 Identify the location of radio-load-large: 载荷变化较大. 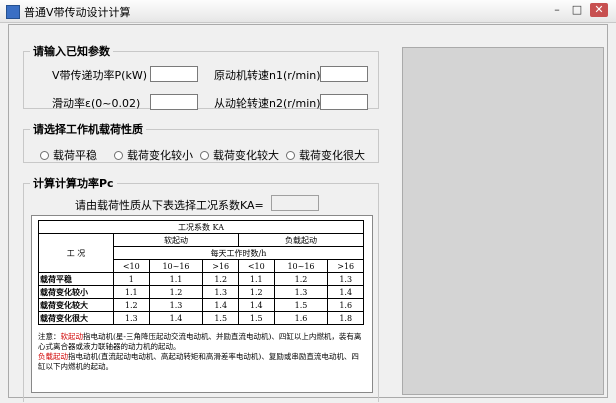
(239, 155).